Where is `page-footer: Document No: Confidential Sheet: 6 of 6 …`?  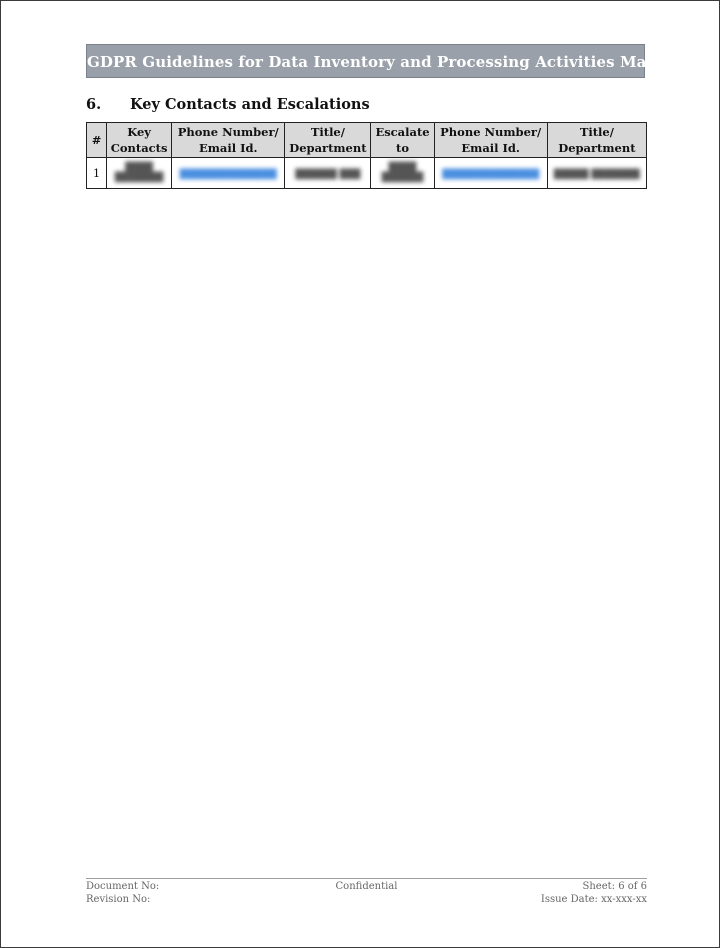 page-footer: Document No: Confidential Sheet: 6 of 6 … is located at coordinates (366, 893).